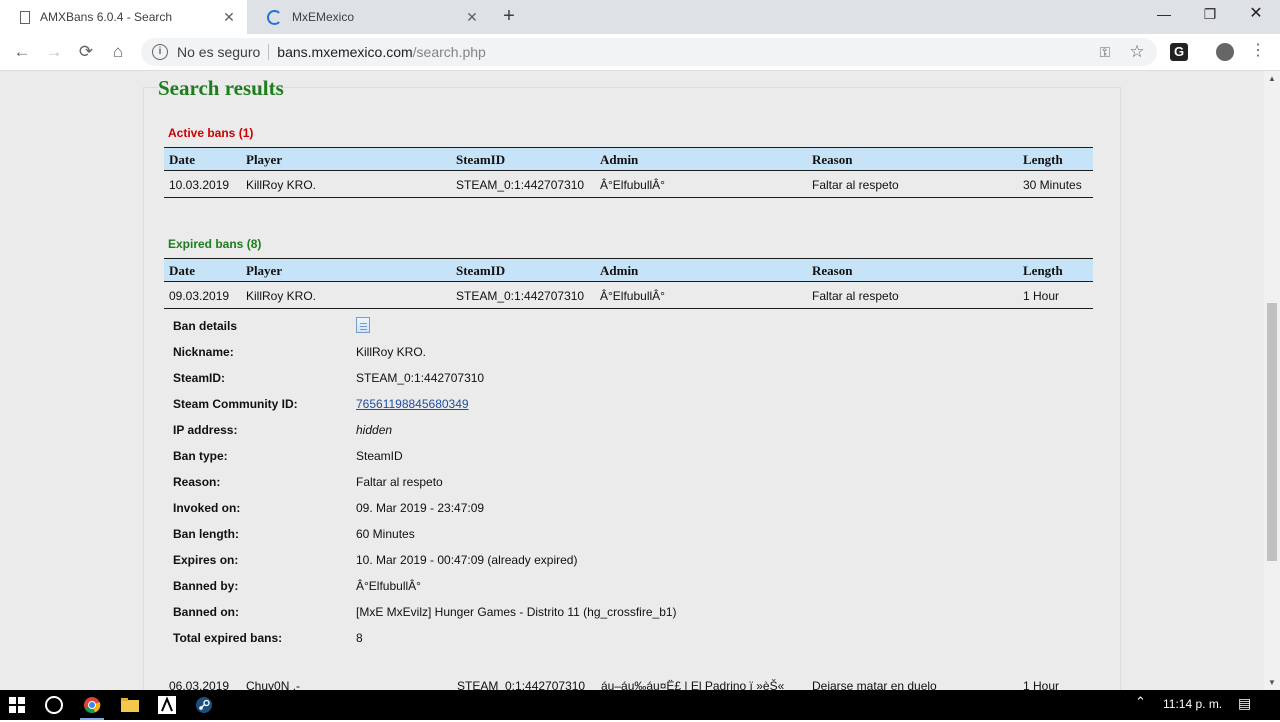 This screenshot has height=722, width=1280. What do you see at coordinates (640, 705) in the screenshot?
I see `taskbar: ⌃ 11:14 p. m. ▤` at bounding box center [640, 705].